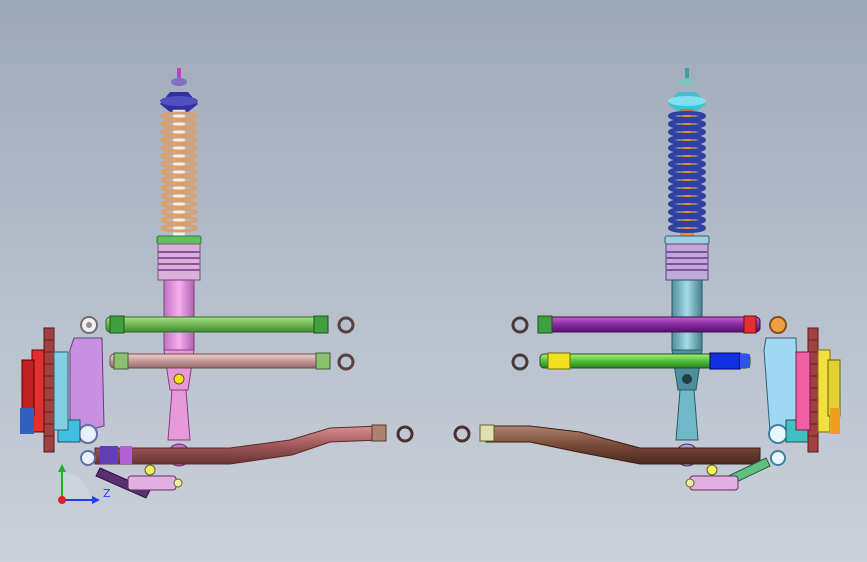 This screenshot has height=562, width=867. What do you see at coordinates (217, 324) in the screenshot?
I see `left-upper-link` at bounding box center [217, 324].